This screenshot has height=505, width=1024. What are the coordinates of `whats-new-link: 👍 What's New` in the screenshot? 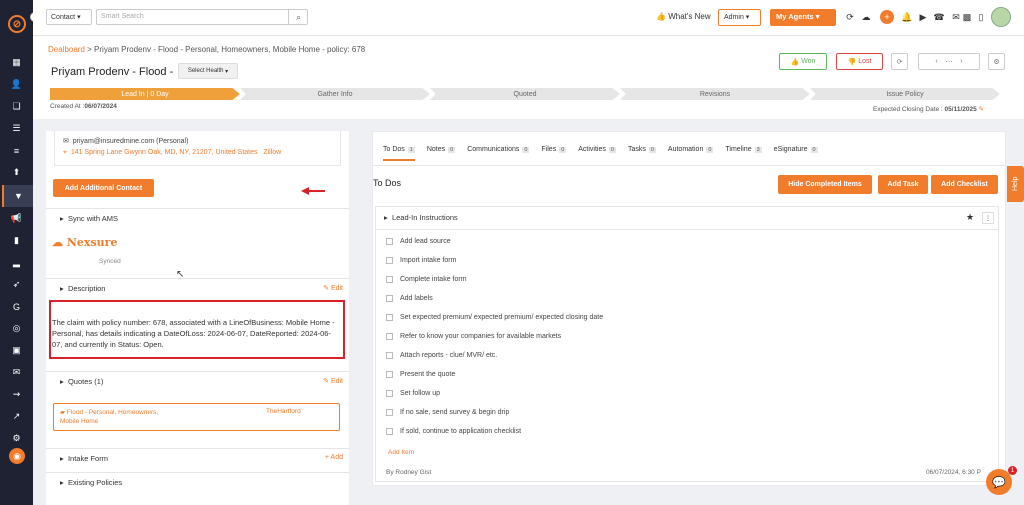 It's located at (683, 16).